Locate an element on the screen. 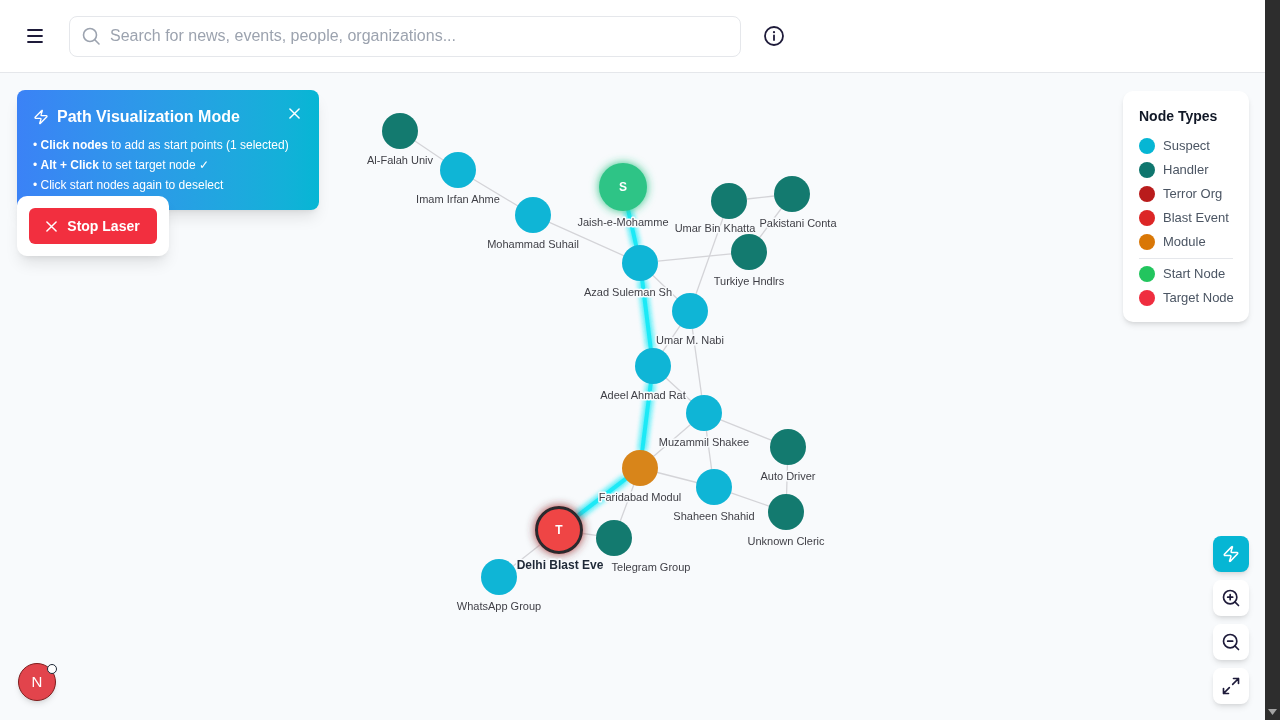 The height and width of the screenshot is (720, 1280). legend-label: Terror Org is located at coordinates (1193, 194).